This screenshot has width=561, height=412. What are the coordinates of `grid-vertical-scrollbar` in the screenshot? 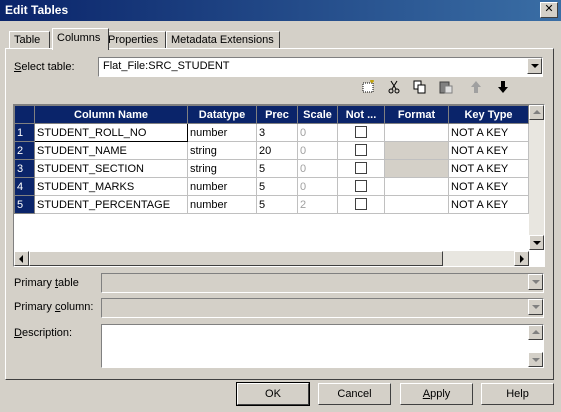 It's located at (536, 177).